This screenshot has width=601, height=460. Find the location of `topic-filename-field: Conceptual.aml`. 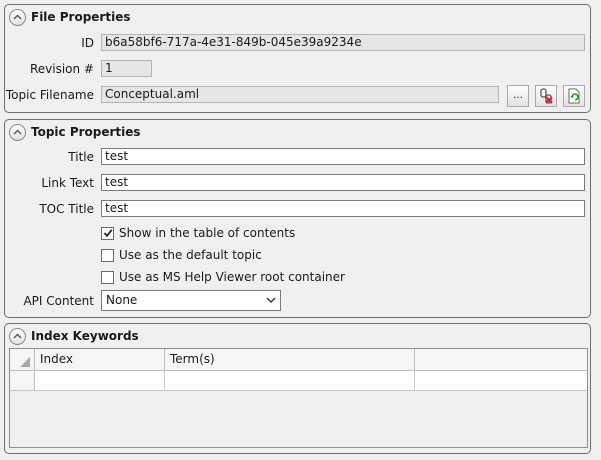

topic-filename-field: Conceptual.aml is located at coordinates (300, 94).